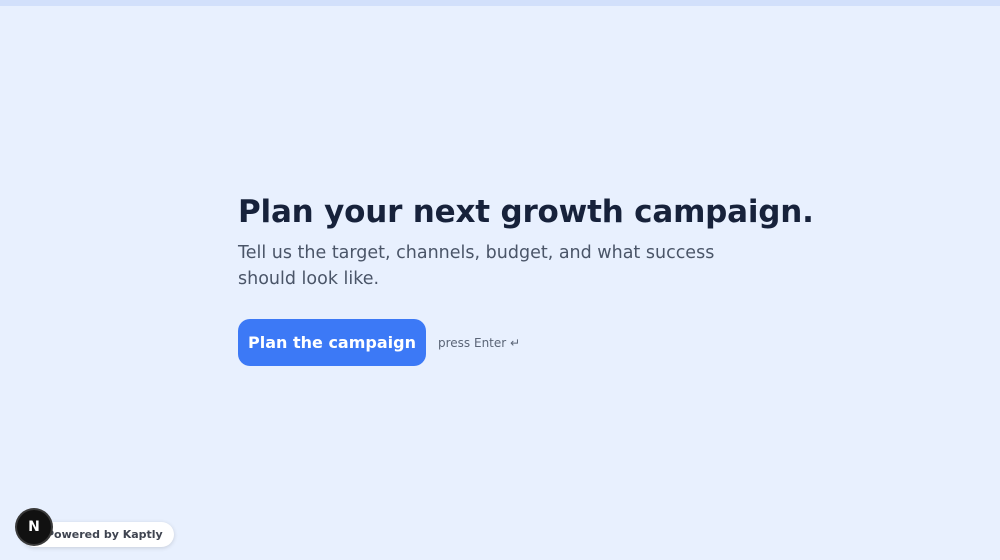  I want to click on powered-by-label: Powered by Kaptly, so click(104, 534).